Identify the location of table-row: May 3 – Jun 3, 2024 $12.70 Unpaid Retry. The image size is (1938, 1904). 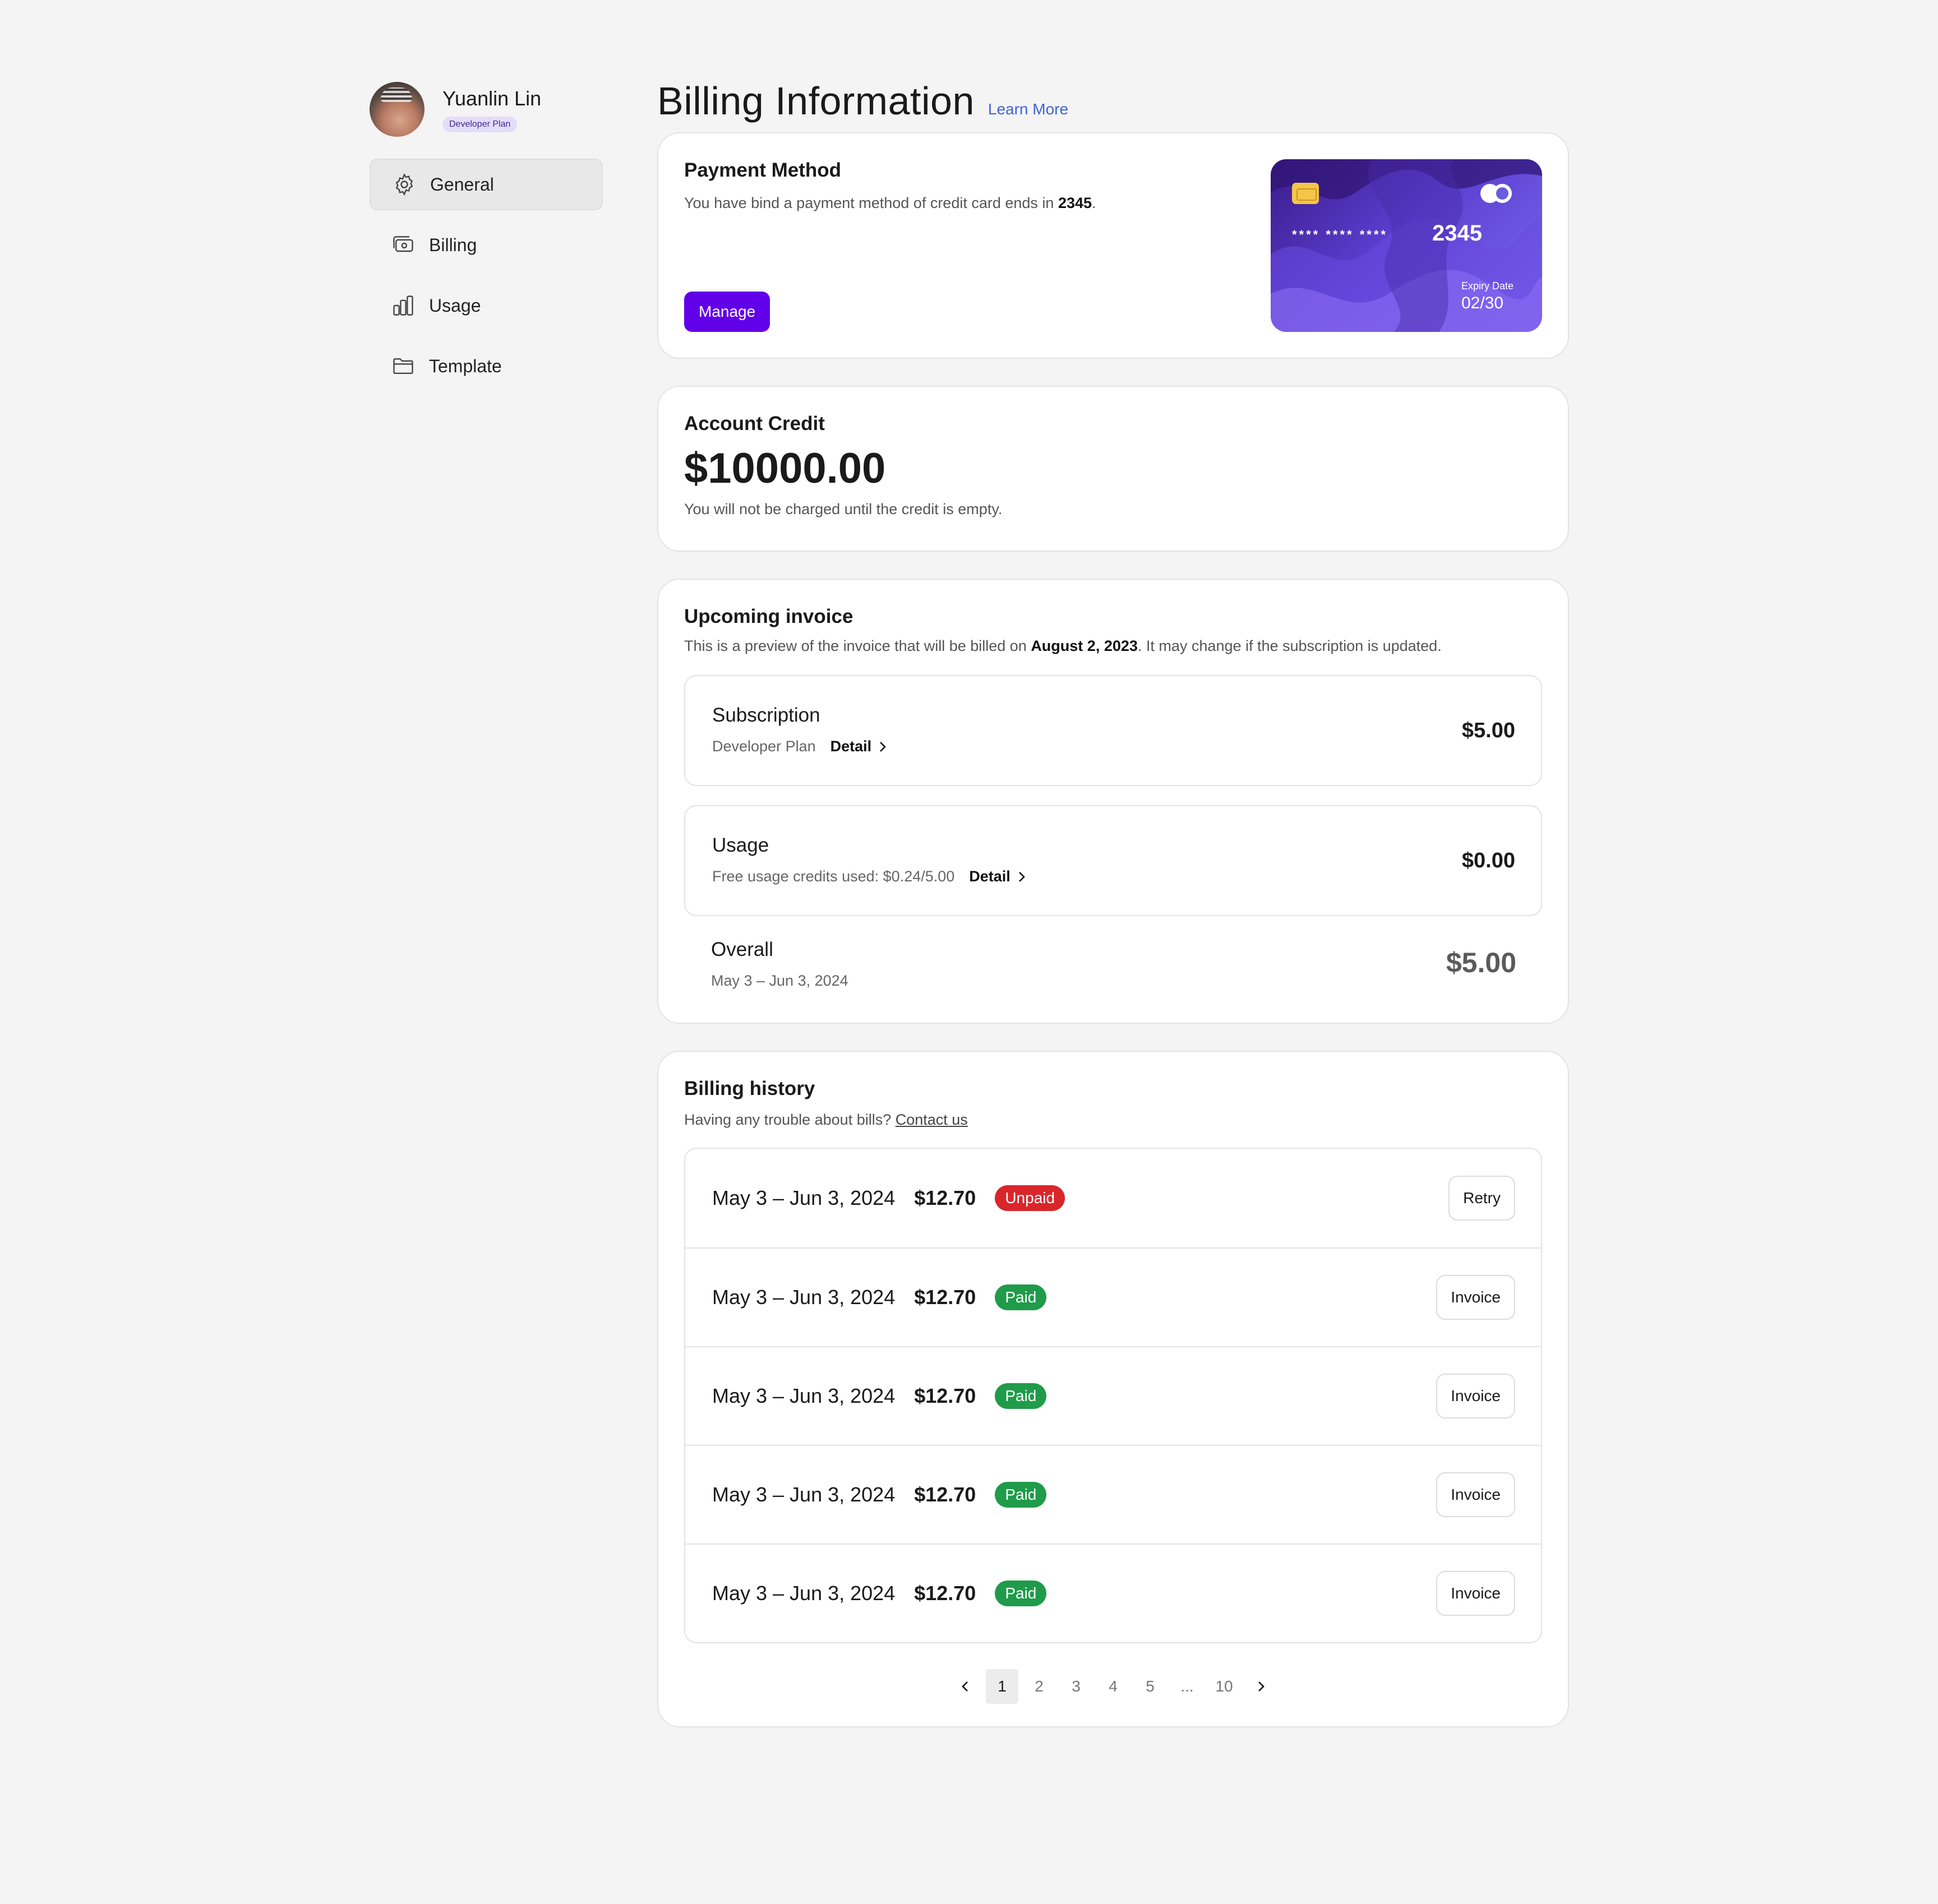
(1113, 1198).